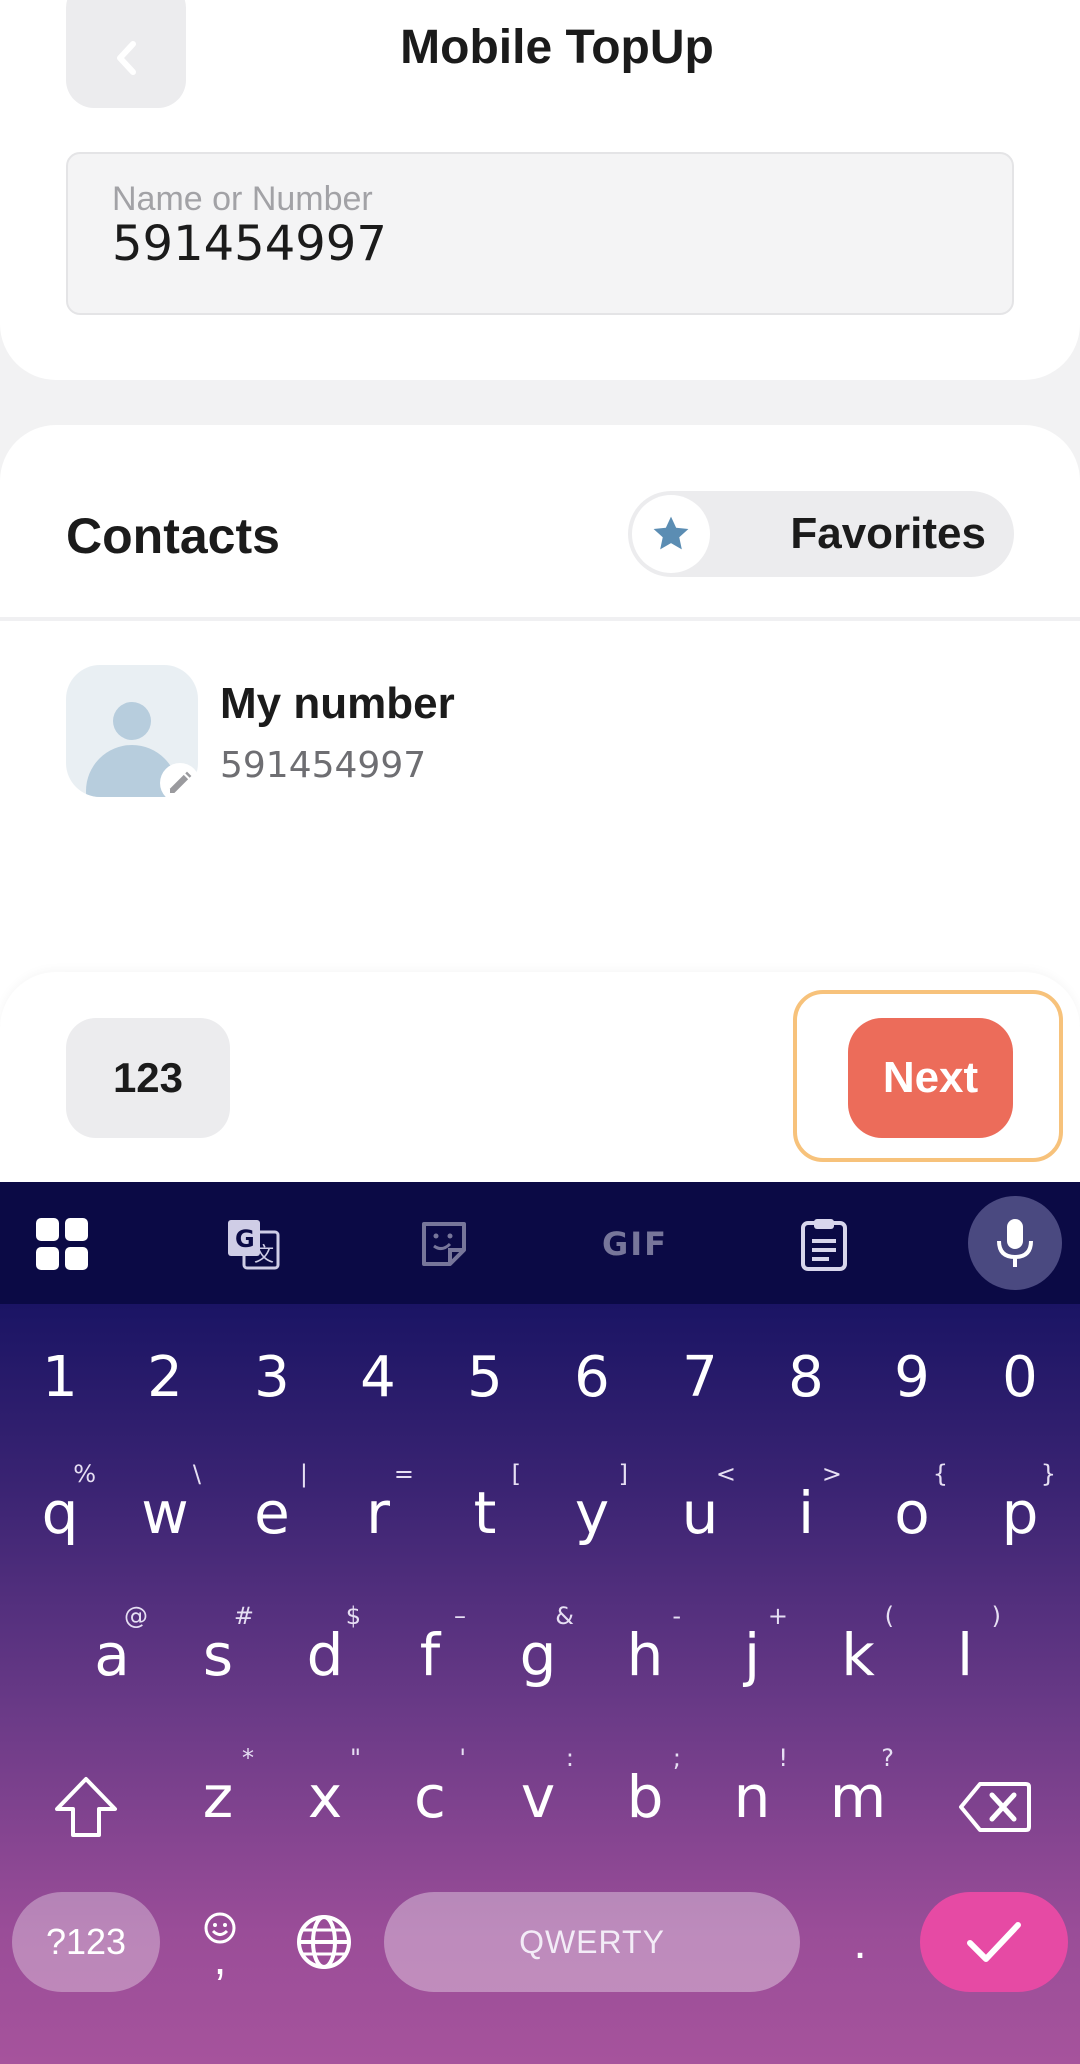 The width and height of the screenshot is (1080, 2064). Describe the element at coordinates (430, 1655) in the screenshot. I see `key-f: f –` at that location.